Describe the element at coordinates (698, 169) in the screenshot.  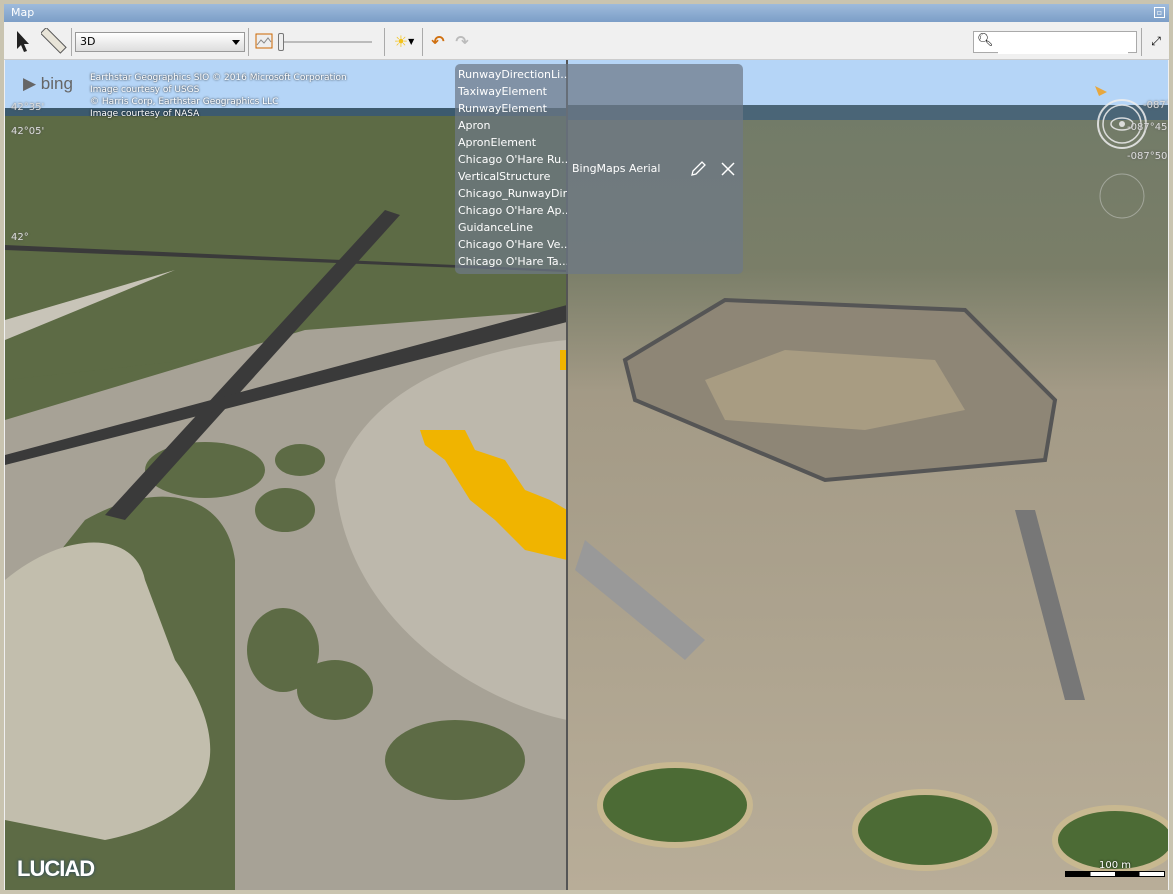
I see `pencil-icon` at that location.